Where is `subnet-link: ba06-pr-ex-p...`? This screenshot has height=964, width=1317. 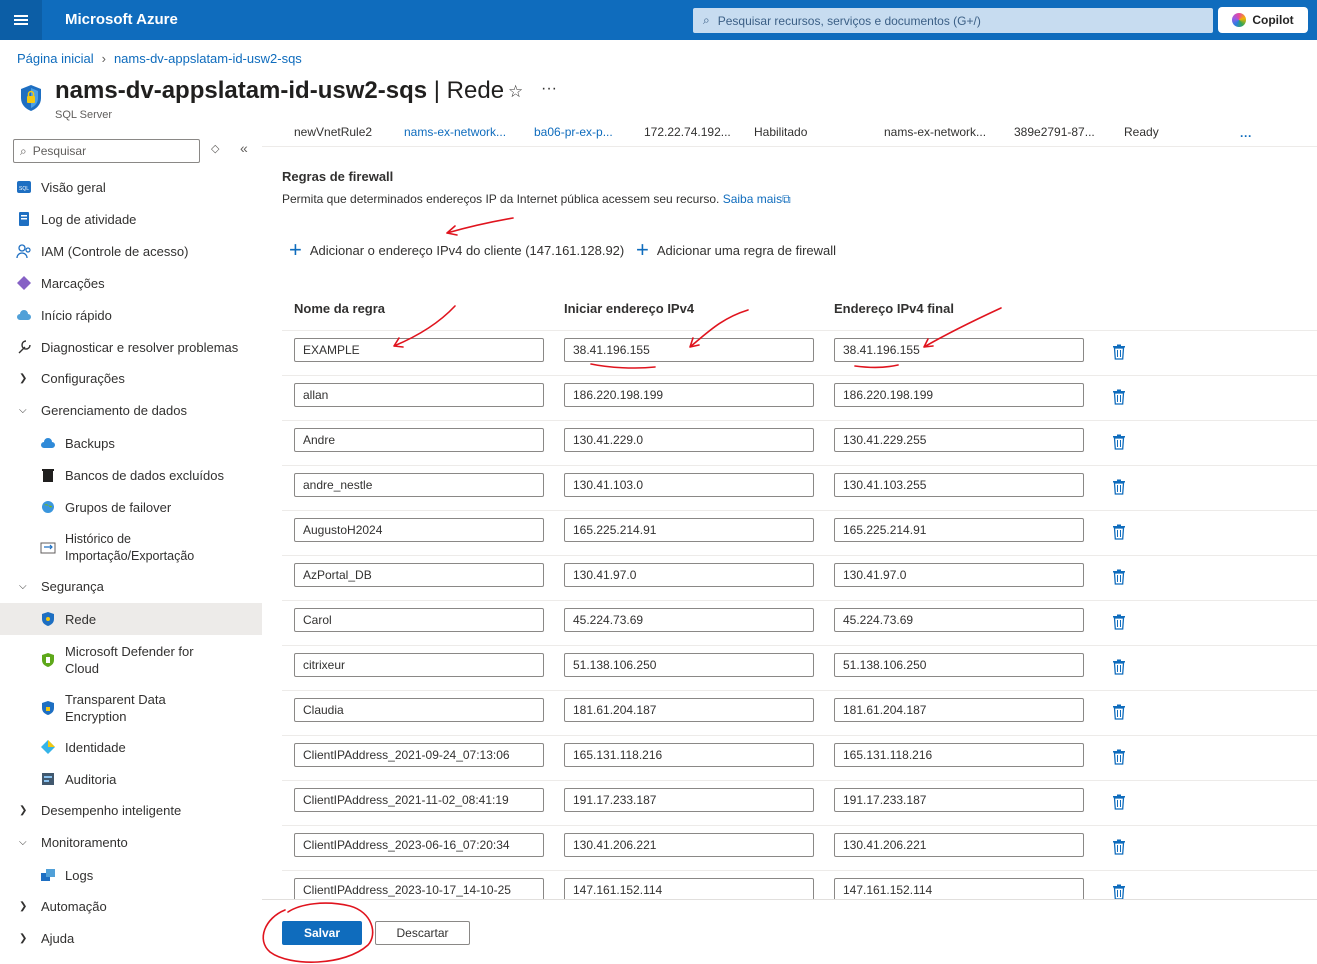
subnet-link: ba06-pr-ex-p... is located at coordinates (573, 132).